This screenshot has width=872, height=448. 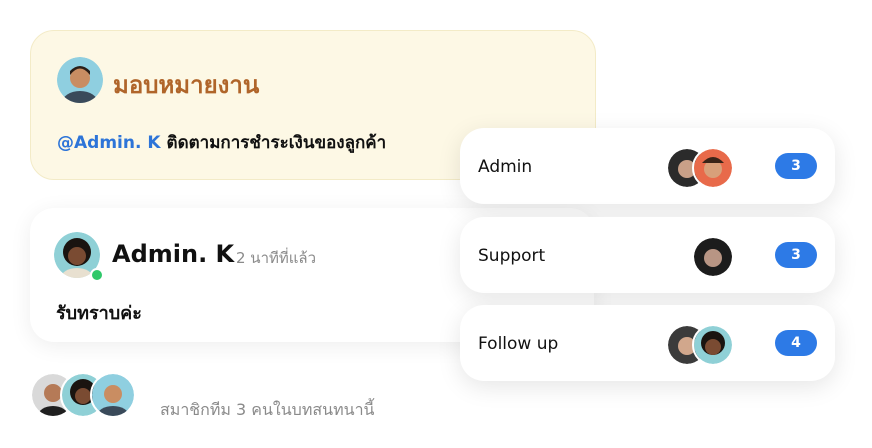 What do you see at coordinates (796, 343) in the screenshot?
I see `team-count-badge: 4` at bounding box center [796, 343].